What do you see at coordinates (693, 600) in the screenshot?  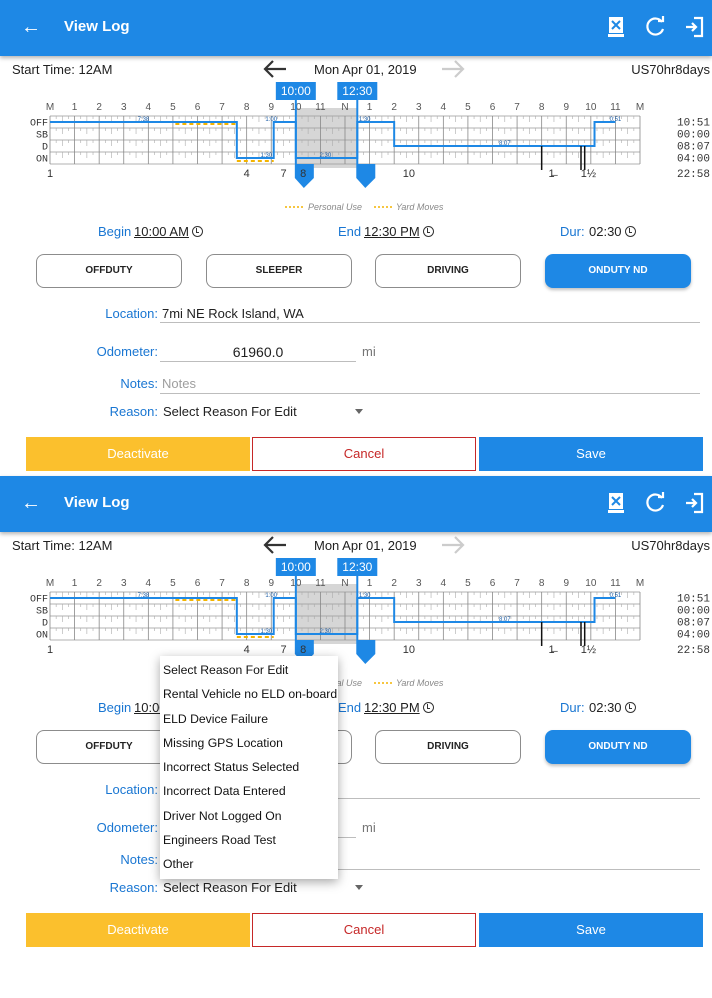 I see `row-total: 10:51` at bounding box center [693, 600].